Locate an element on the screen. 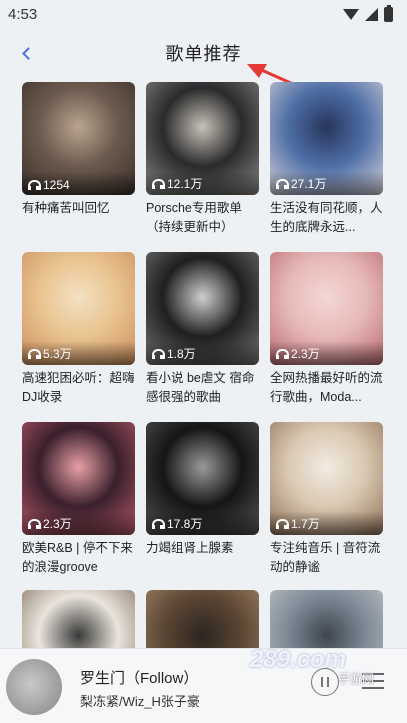 The image size is (407, 723). play-count: 5.3万 is located at coordinates (50, 353).